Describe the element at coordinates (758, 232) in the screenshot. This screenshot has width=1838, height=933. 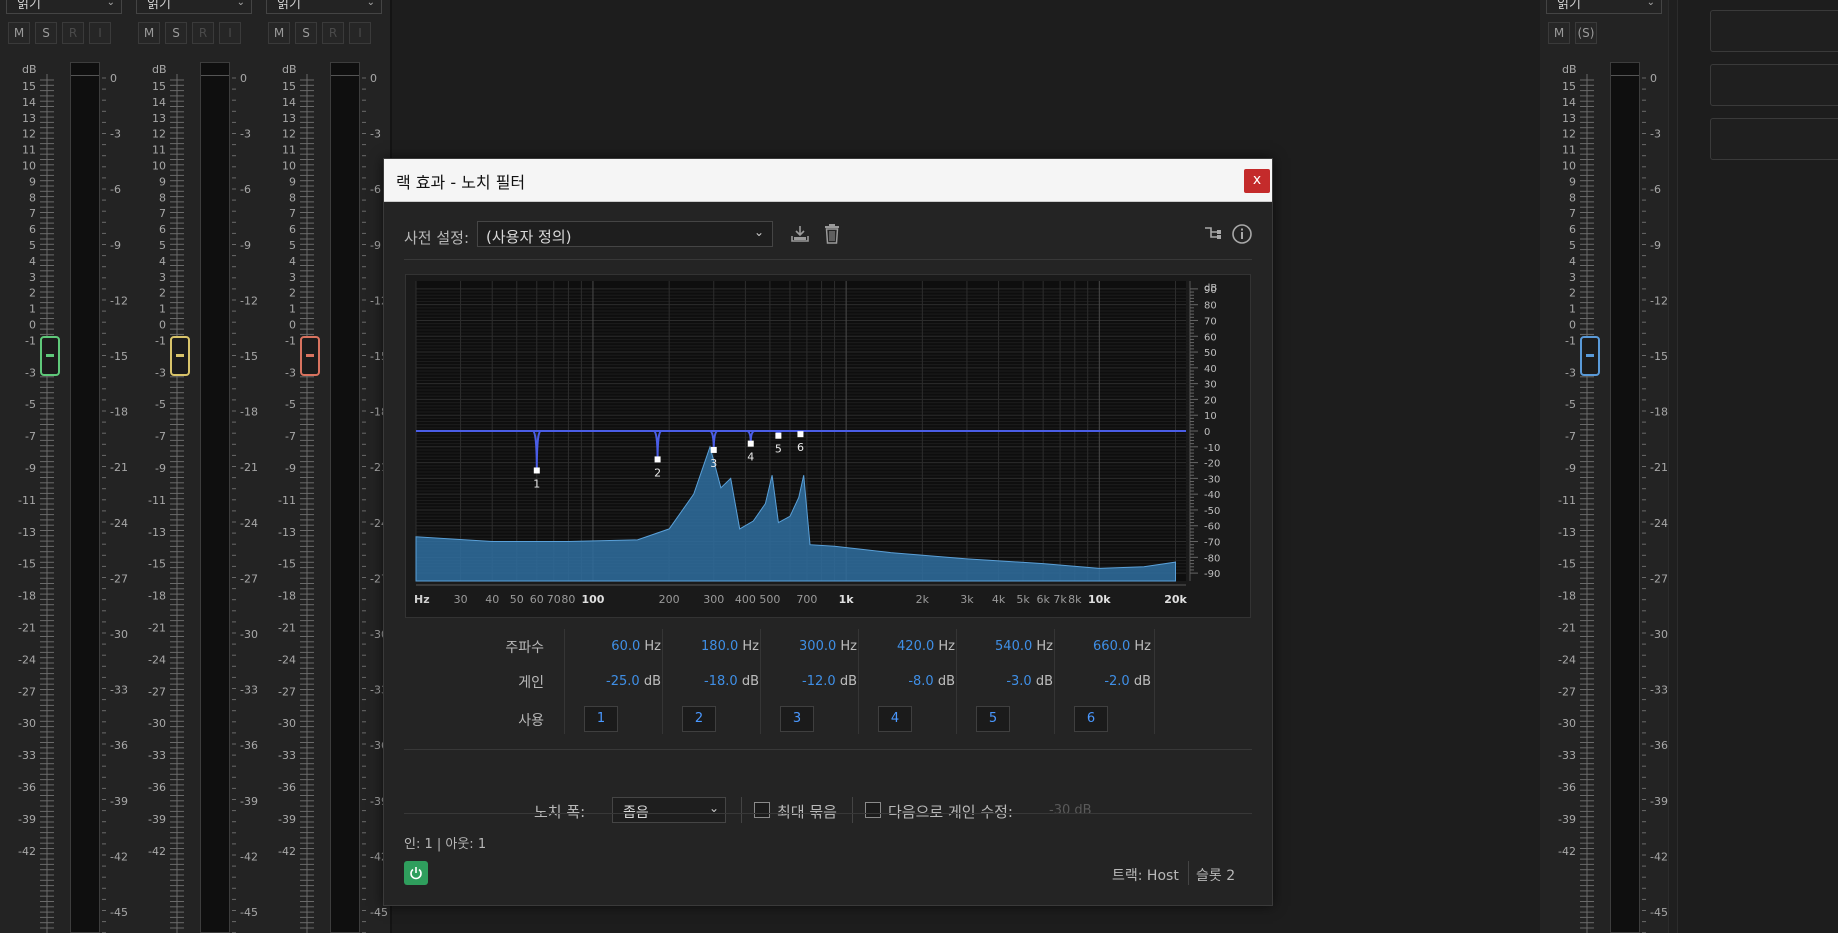
I see `chevron-down-icon: ⌄` at that location.